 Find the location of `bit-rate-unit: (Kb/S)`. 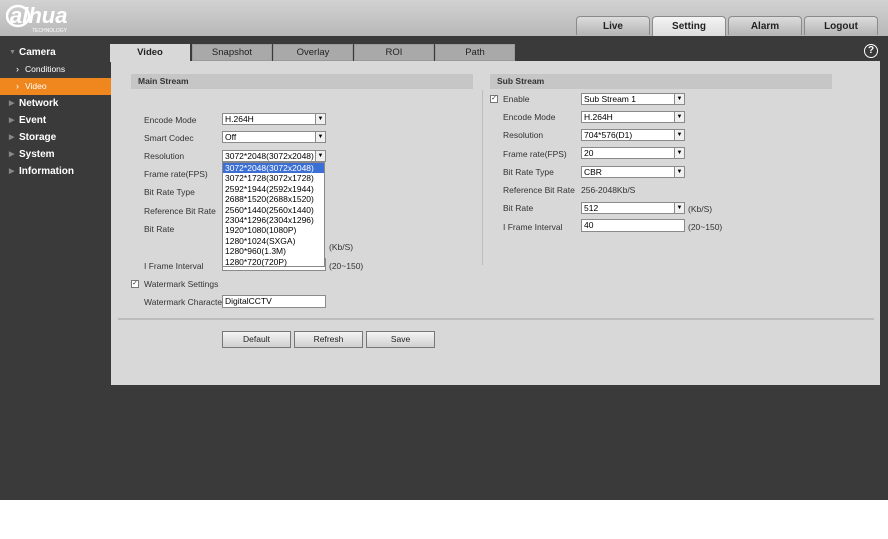

bit-rate-unit: (Kb/S) is located at coordinates (341, 247).